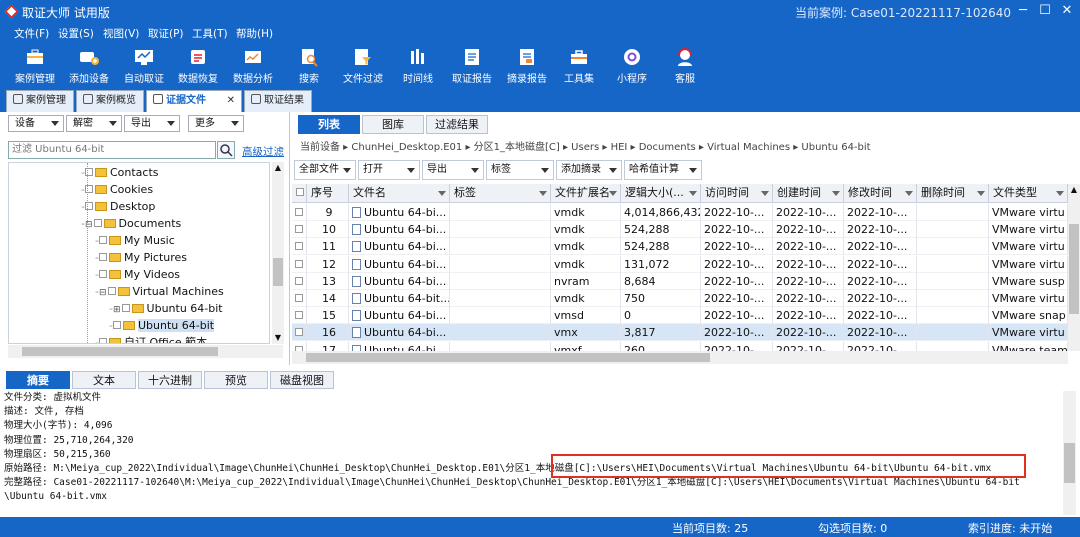  Describe the element at coordinates (278, 338) in the screenshot. I see `scroll-down-icon: ▼` at that location.